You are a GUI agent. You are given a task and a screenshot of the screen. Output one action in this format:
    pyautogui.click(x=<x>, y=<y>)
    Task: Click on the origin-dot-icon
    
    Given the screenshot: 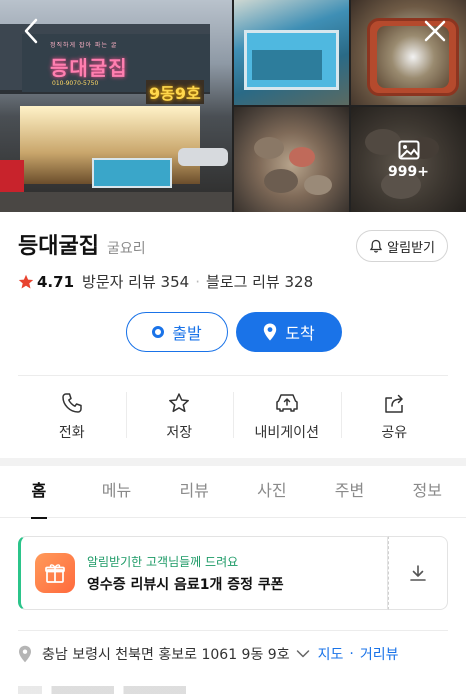 What is the action you would take?
    pyautogui.click(x=158, y=332)
    